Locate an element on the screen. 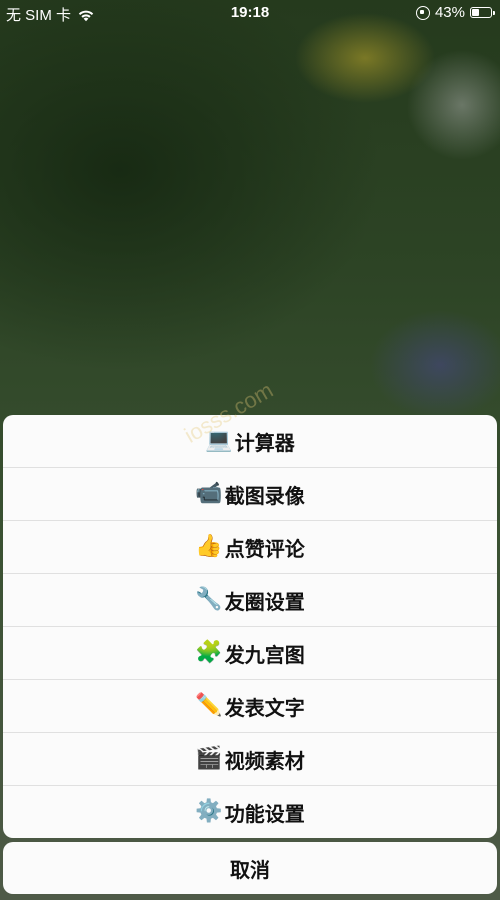 The width and height of the screenshot is (500, 900). battery-icon is located at coordinates (482, 12).